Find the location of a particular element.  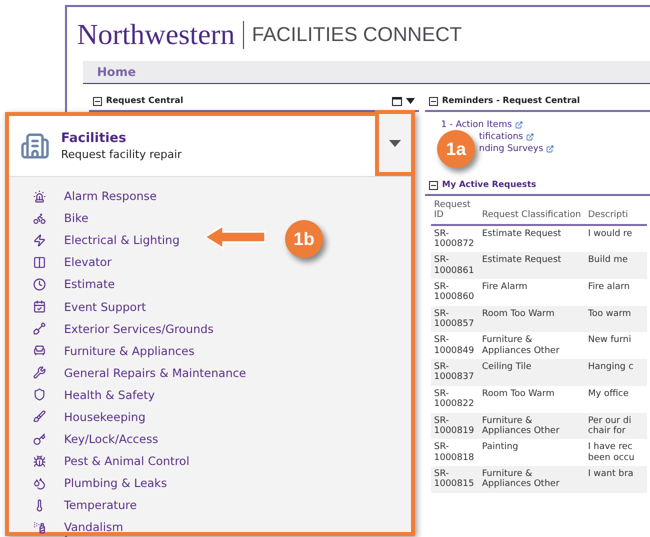

product-name: FACILITIES CONNECT is located at coordinates (357, 35).